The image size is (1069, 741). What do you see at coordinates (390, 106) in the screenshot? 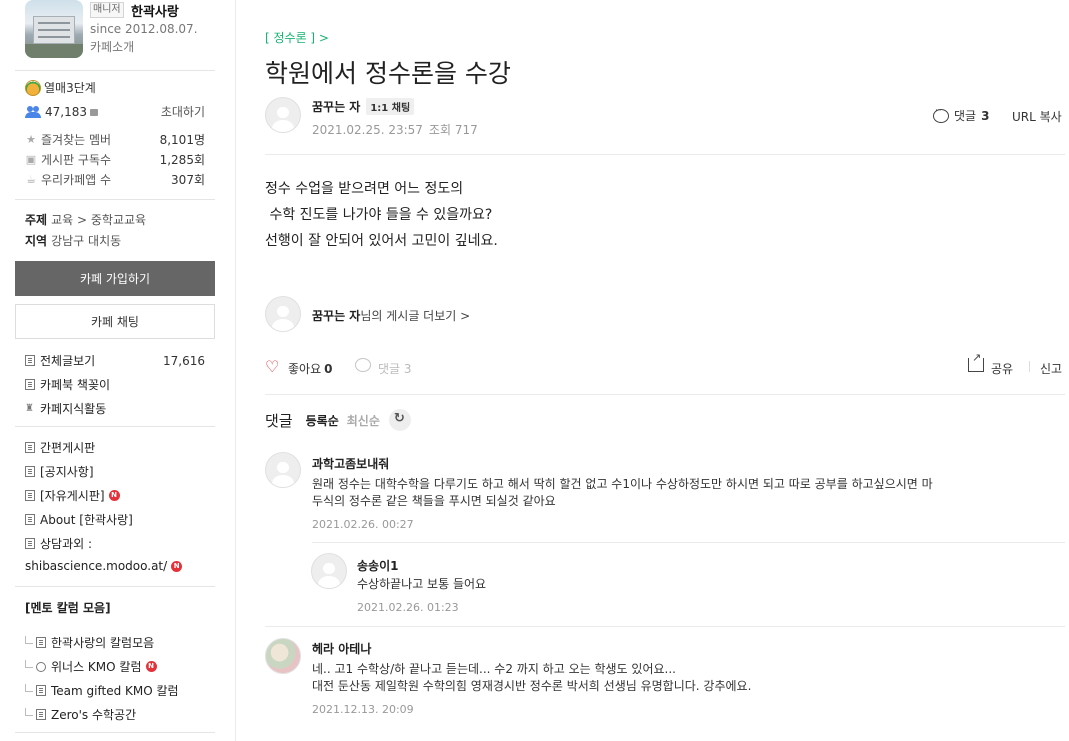
I see `one-to-one-chat-button: 1:1 채팅` at bounding box center [390, 106].